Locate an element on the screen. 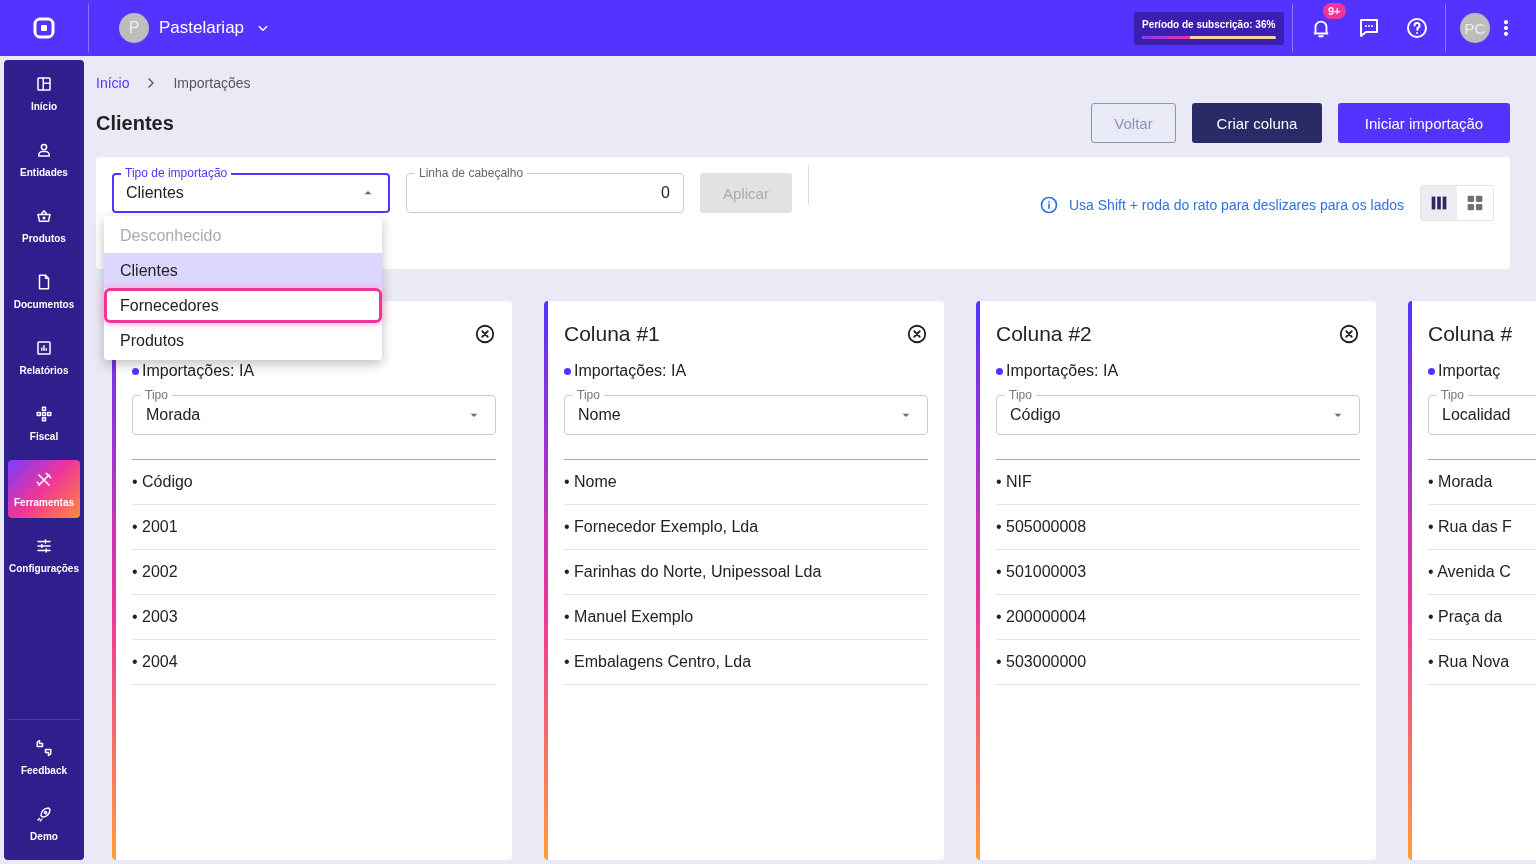  sidebar-item: Feedback is located at coordinates (44, 757).